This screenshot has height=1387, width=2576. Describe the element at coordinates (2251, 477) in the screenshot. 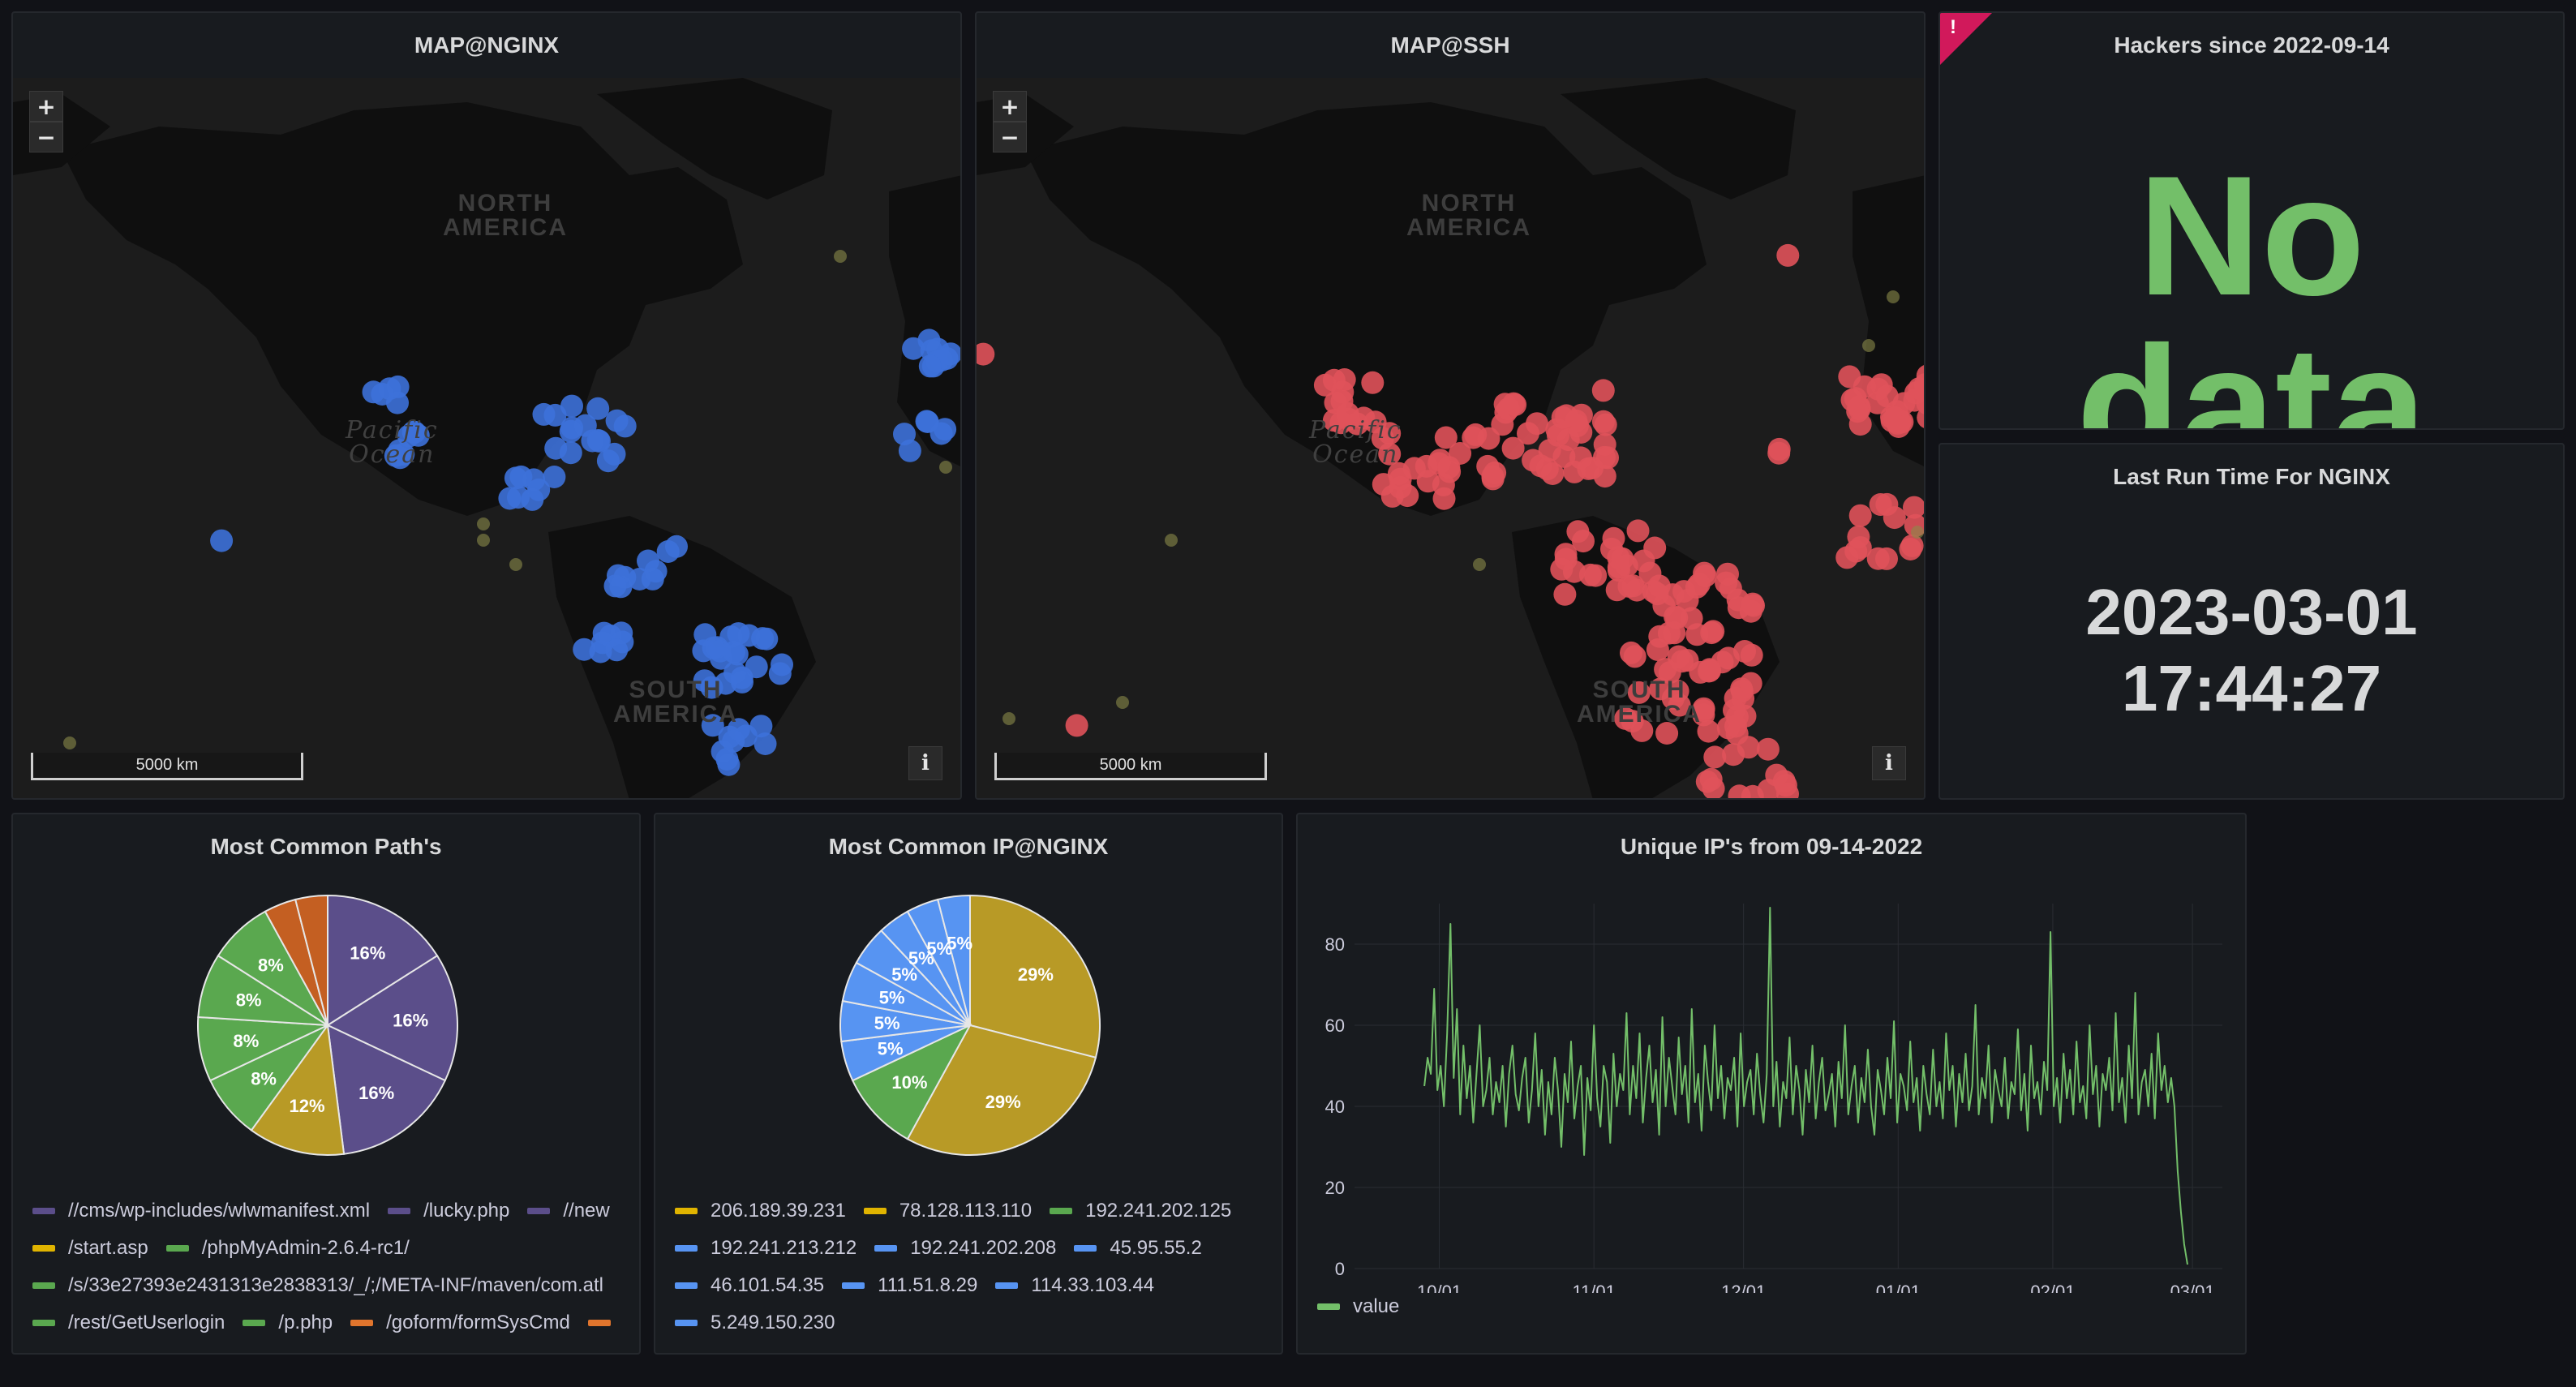

I see `panel-title: Last Run Time For NGINX` at that location.